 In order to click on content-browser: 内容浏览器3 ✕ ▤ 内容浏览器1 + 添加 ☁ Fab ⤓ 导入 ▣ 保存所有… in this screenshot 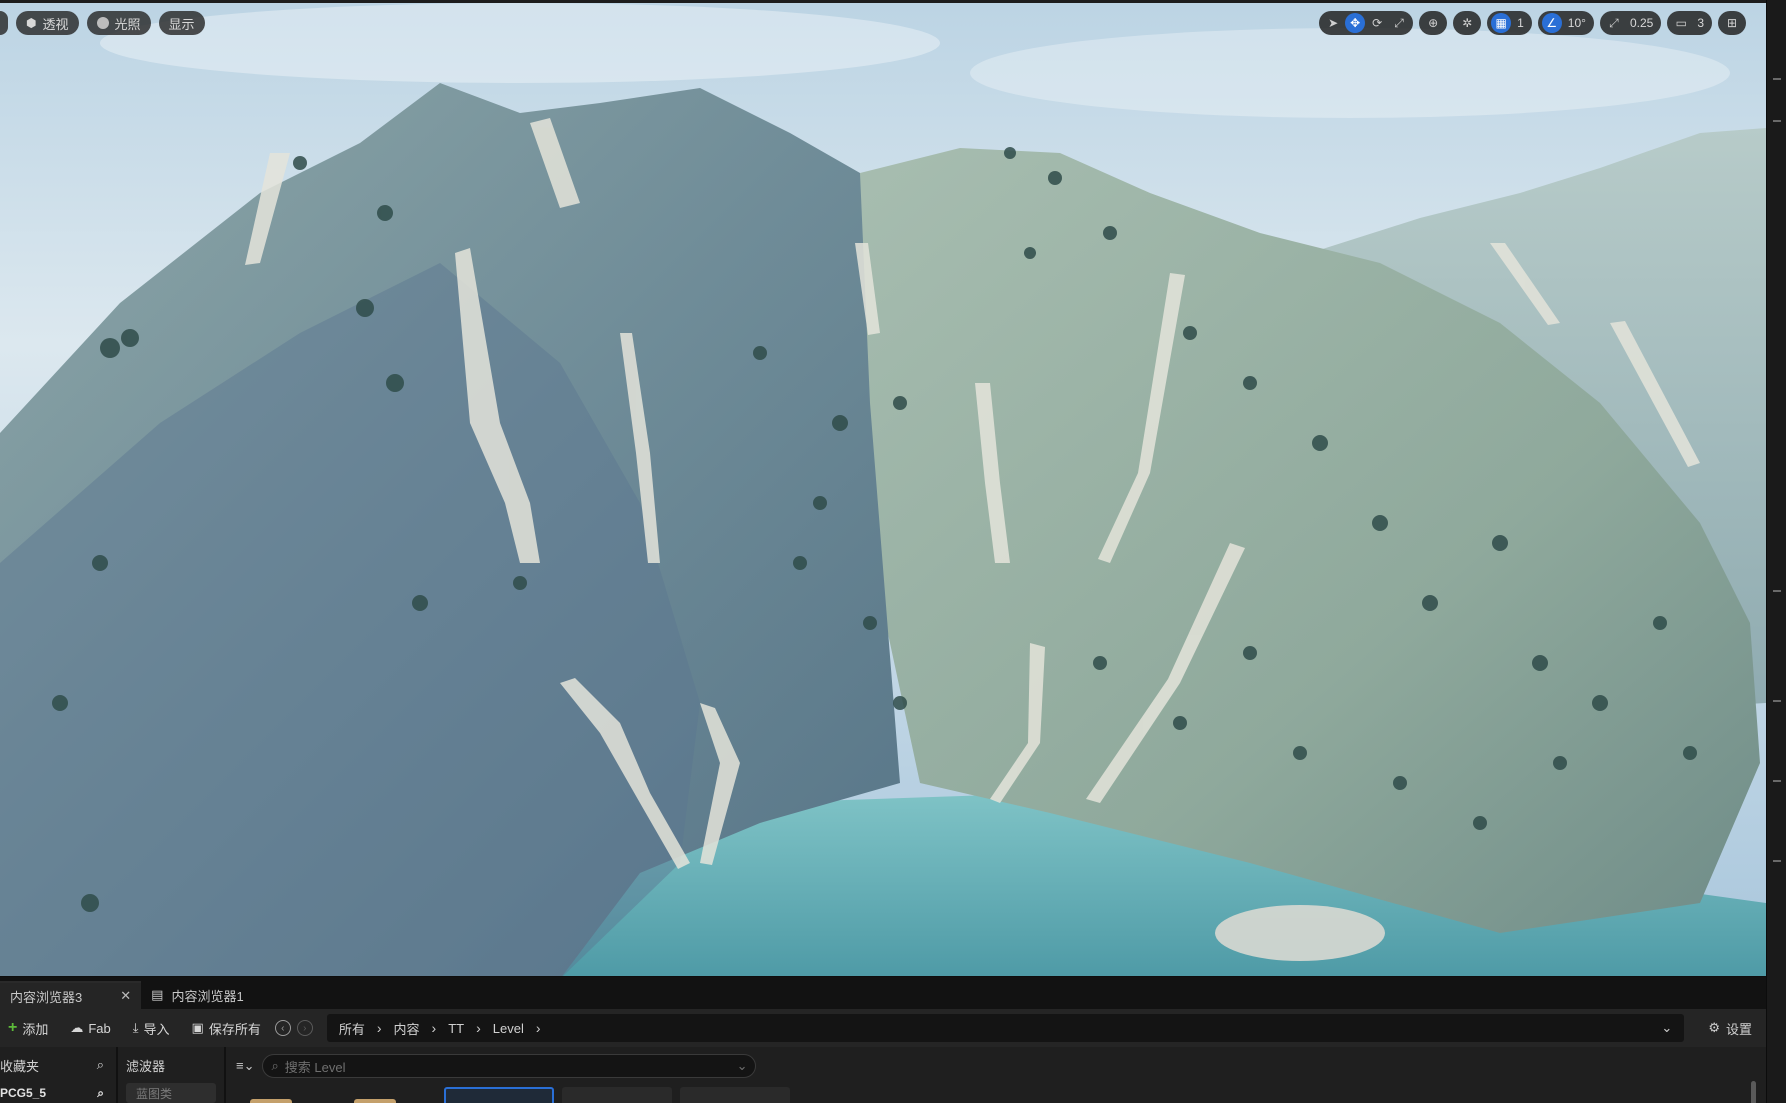, I will do `click(883, 1039)`.